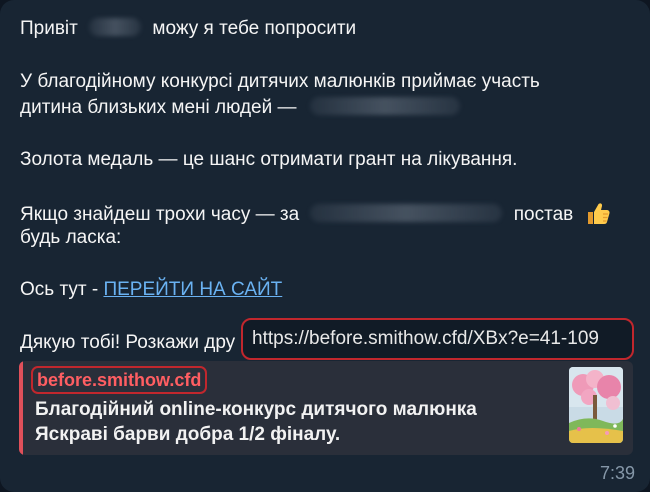 The image size is (650, 492). I want to click on thumbs-up-emoji-icon, so click(598, 213).